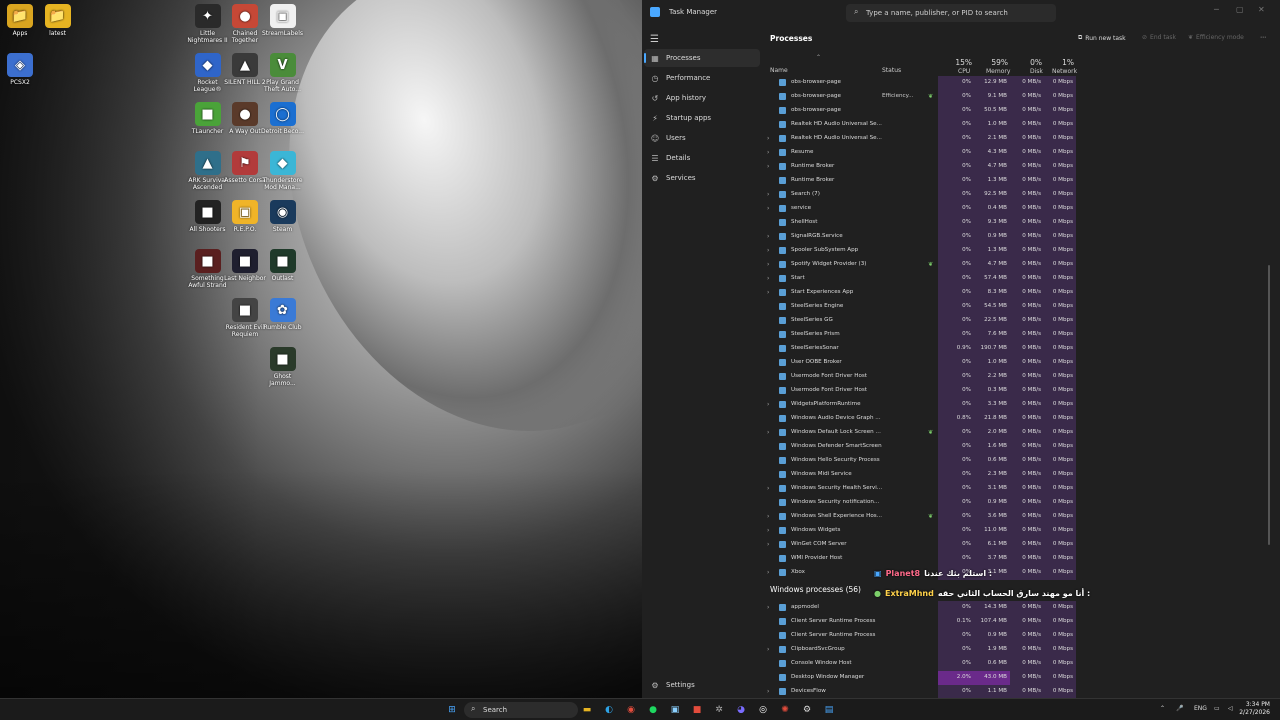  What do you see at coordinates (1021, 545) in the screenshot?
I see `table-row: › WinGet COM Server 0% 6.1 MB 0 MB/s 0 Mbps` at bounding box center [1021, 545].